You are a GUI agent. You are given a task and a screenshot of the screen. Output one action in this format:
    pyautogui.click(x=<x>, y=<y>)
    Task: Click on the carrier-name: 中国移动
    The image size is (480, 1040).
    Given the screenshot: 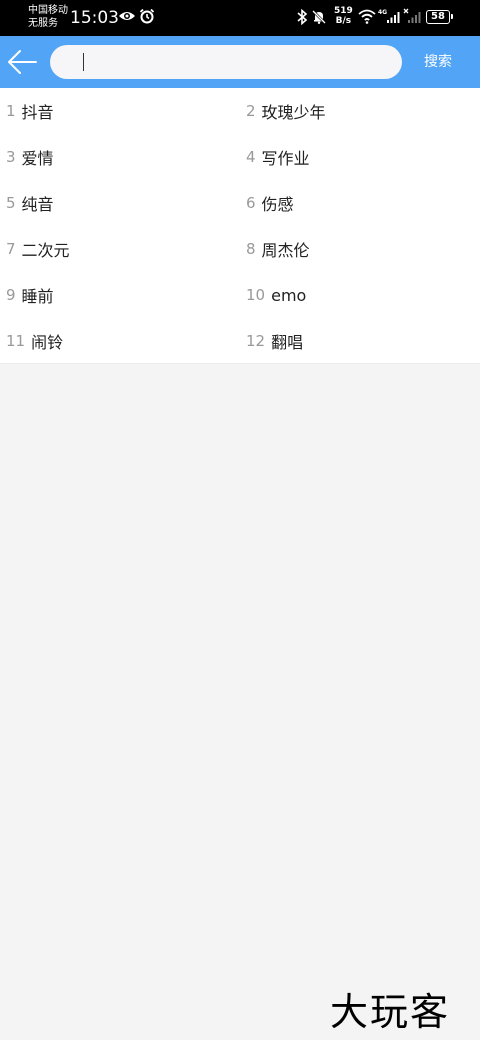 What is the action you would take?
    pyautogui.click(x=48, y=10)
    